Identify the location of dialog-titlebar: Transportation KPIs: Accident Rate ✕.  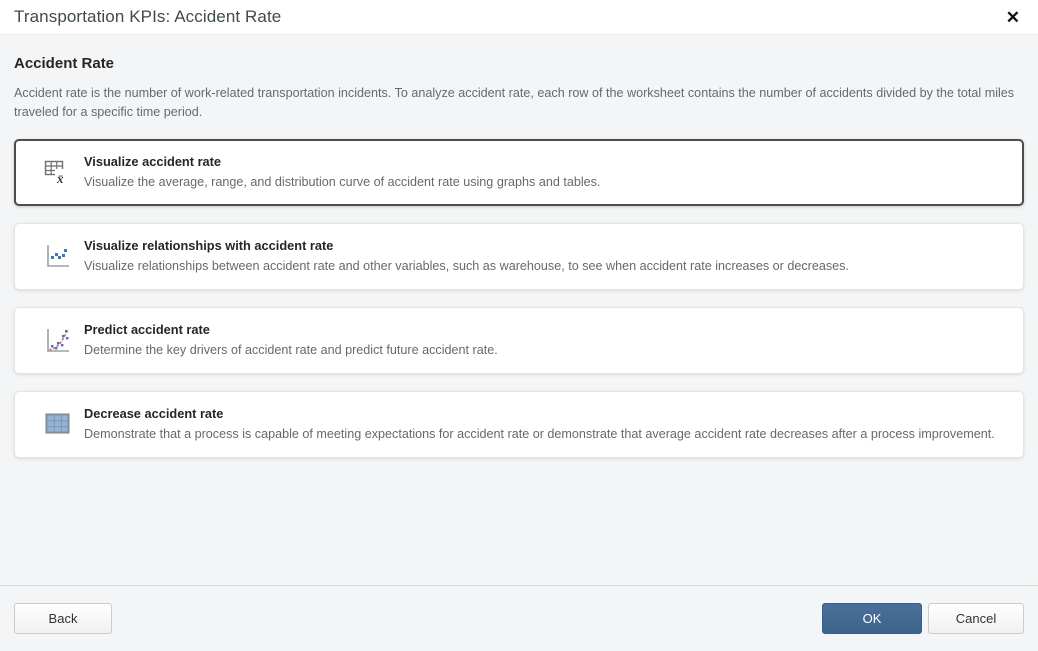
(519, 17).